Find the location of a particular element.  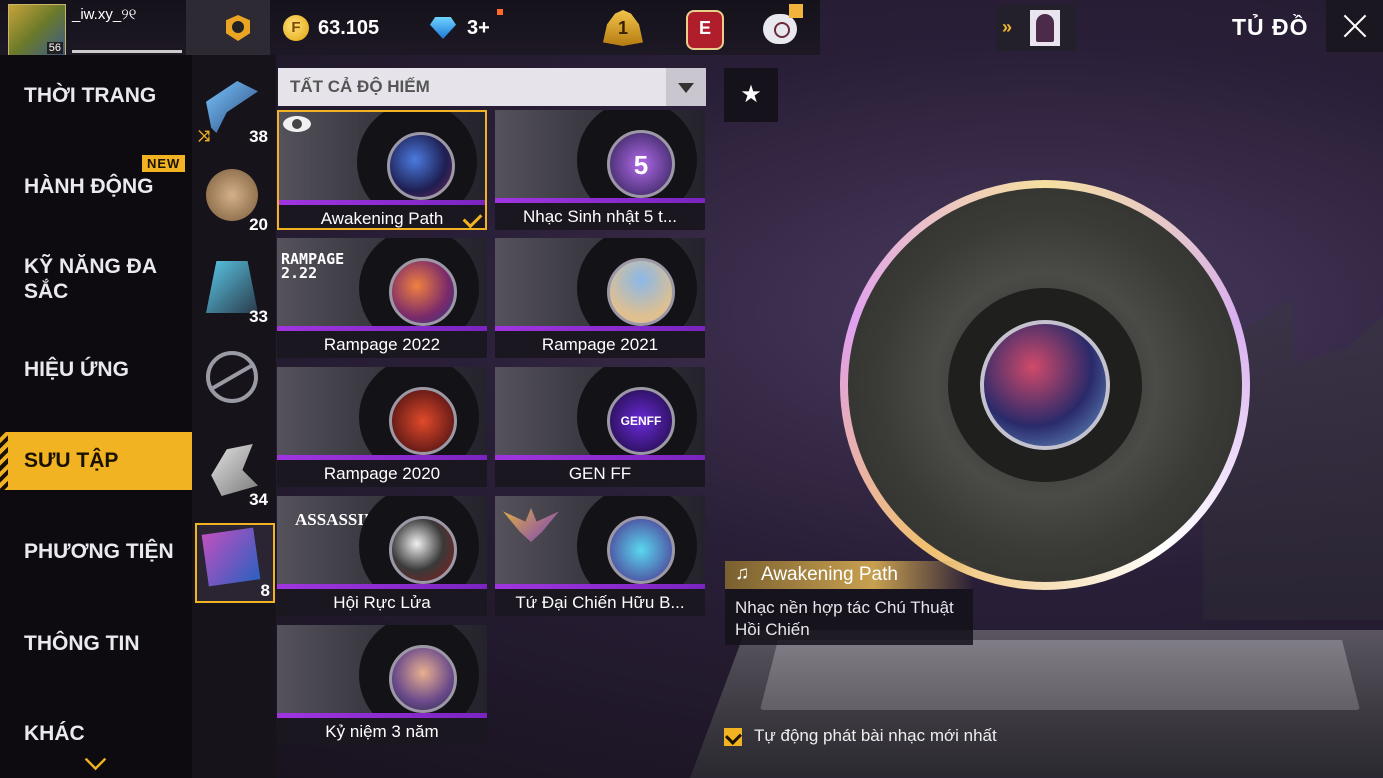

dropdown-arrow-icon is located at coordinates (686, 87).